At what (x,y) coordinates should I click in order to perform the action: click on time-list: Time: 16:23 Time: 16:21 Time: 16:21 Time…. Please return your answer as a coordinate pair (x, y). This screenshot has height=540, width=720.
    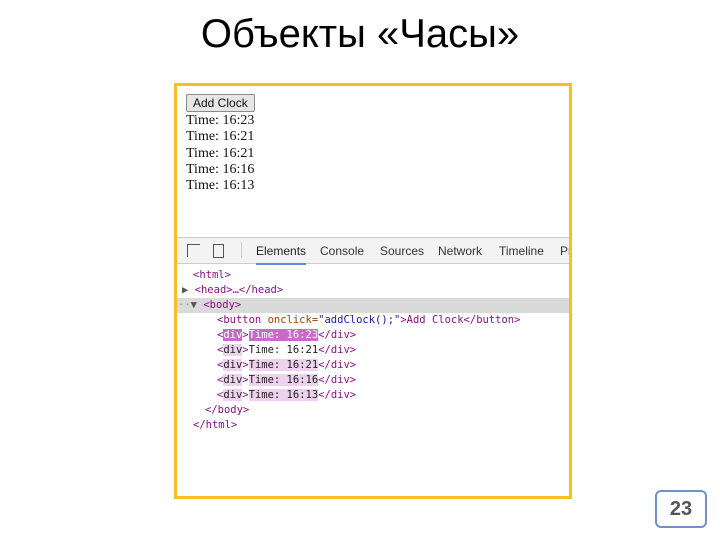
    Looking at the image, I should click on (220, 153).